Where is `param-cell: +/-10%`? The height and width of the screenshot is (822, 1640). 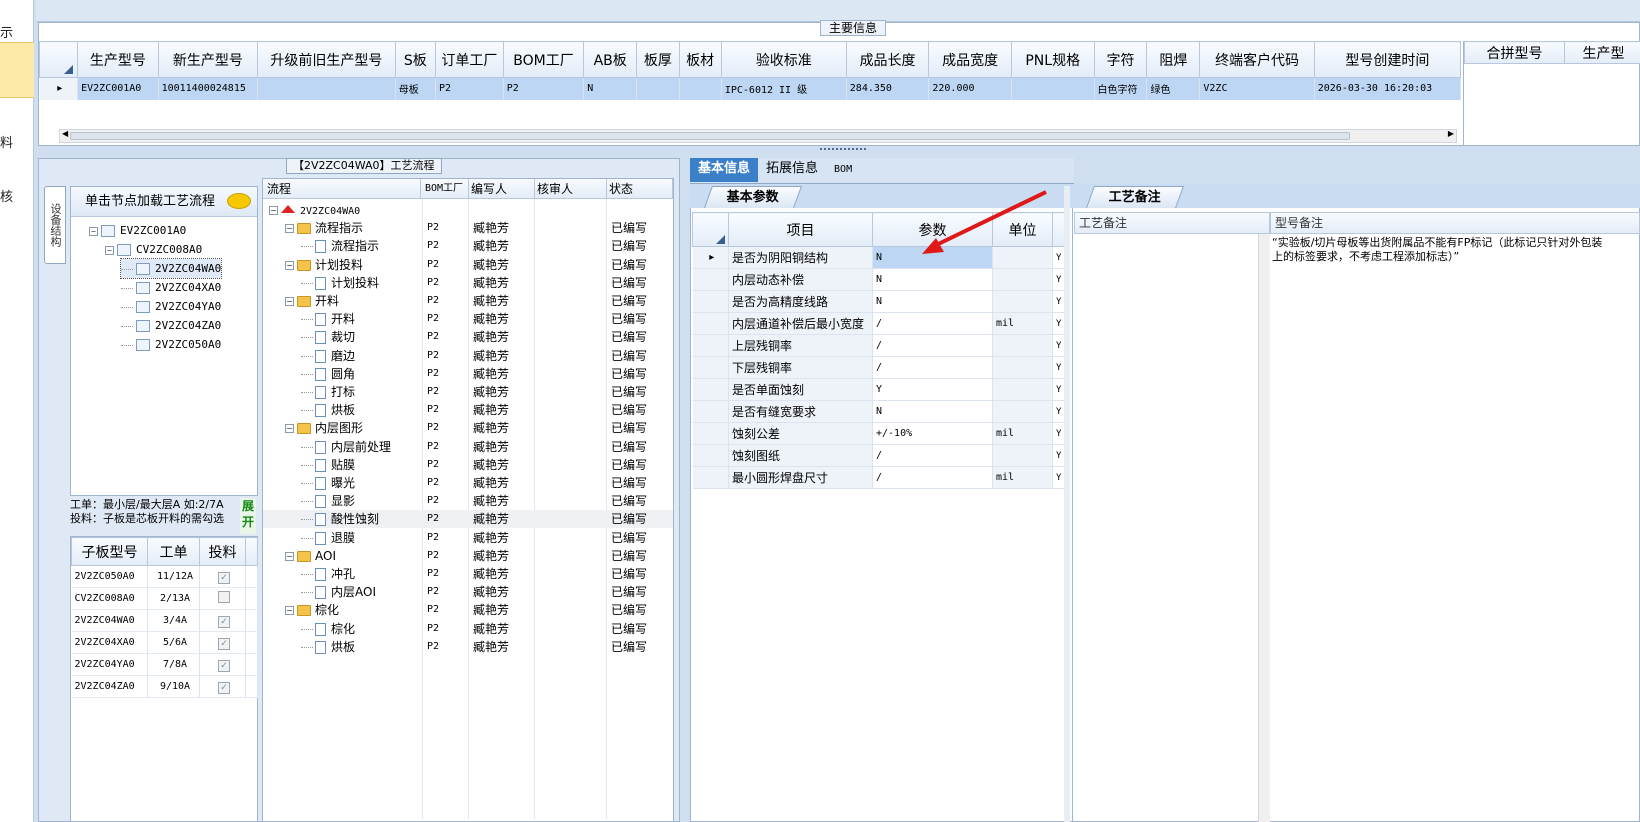
param-cell: +/-10% is located at coordinates (932, 433).